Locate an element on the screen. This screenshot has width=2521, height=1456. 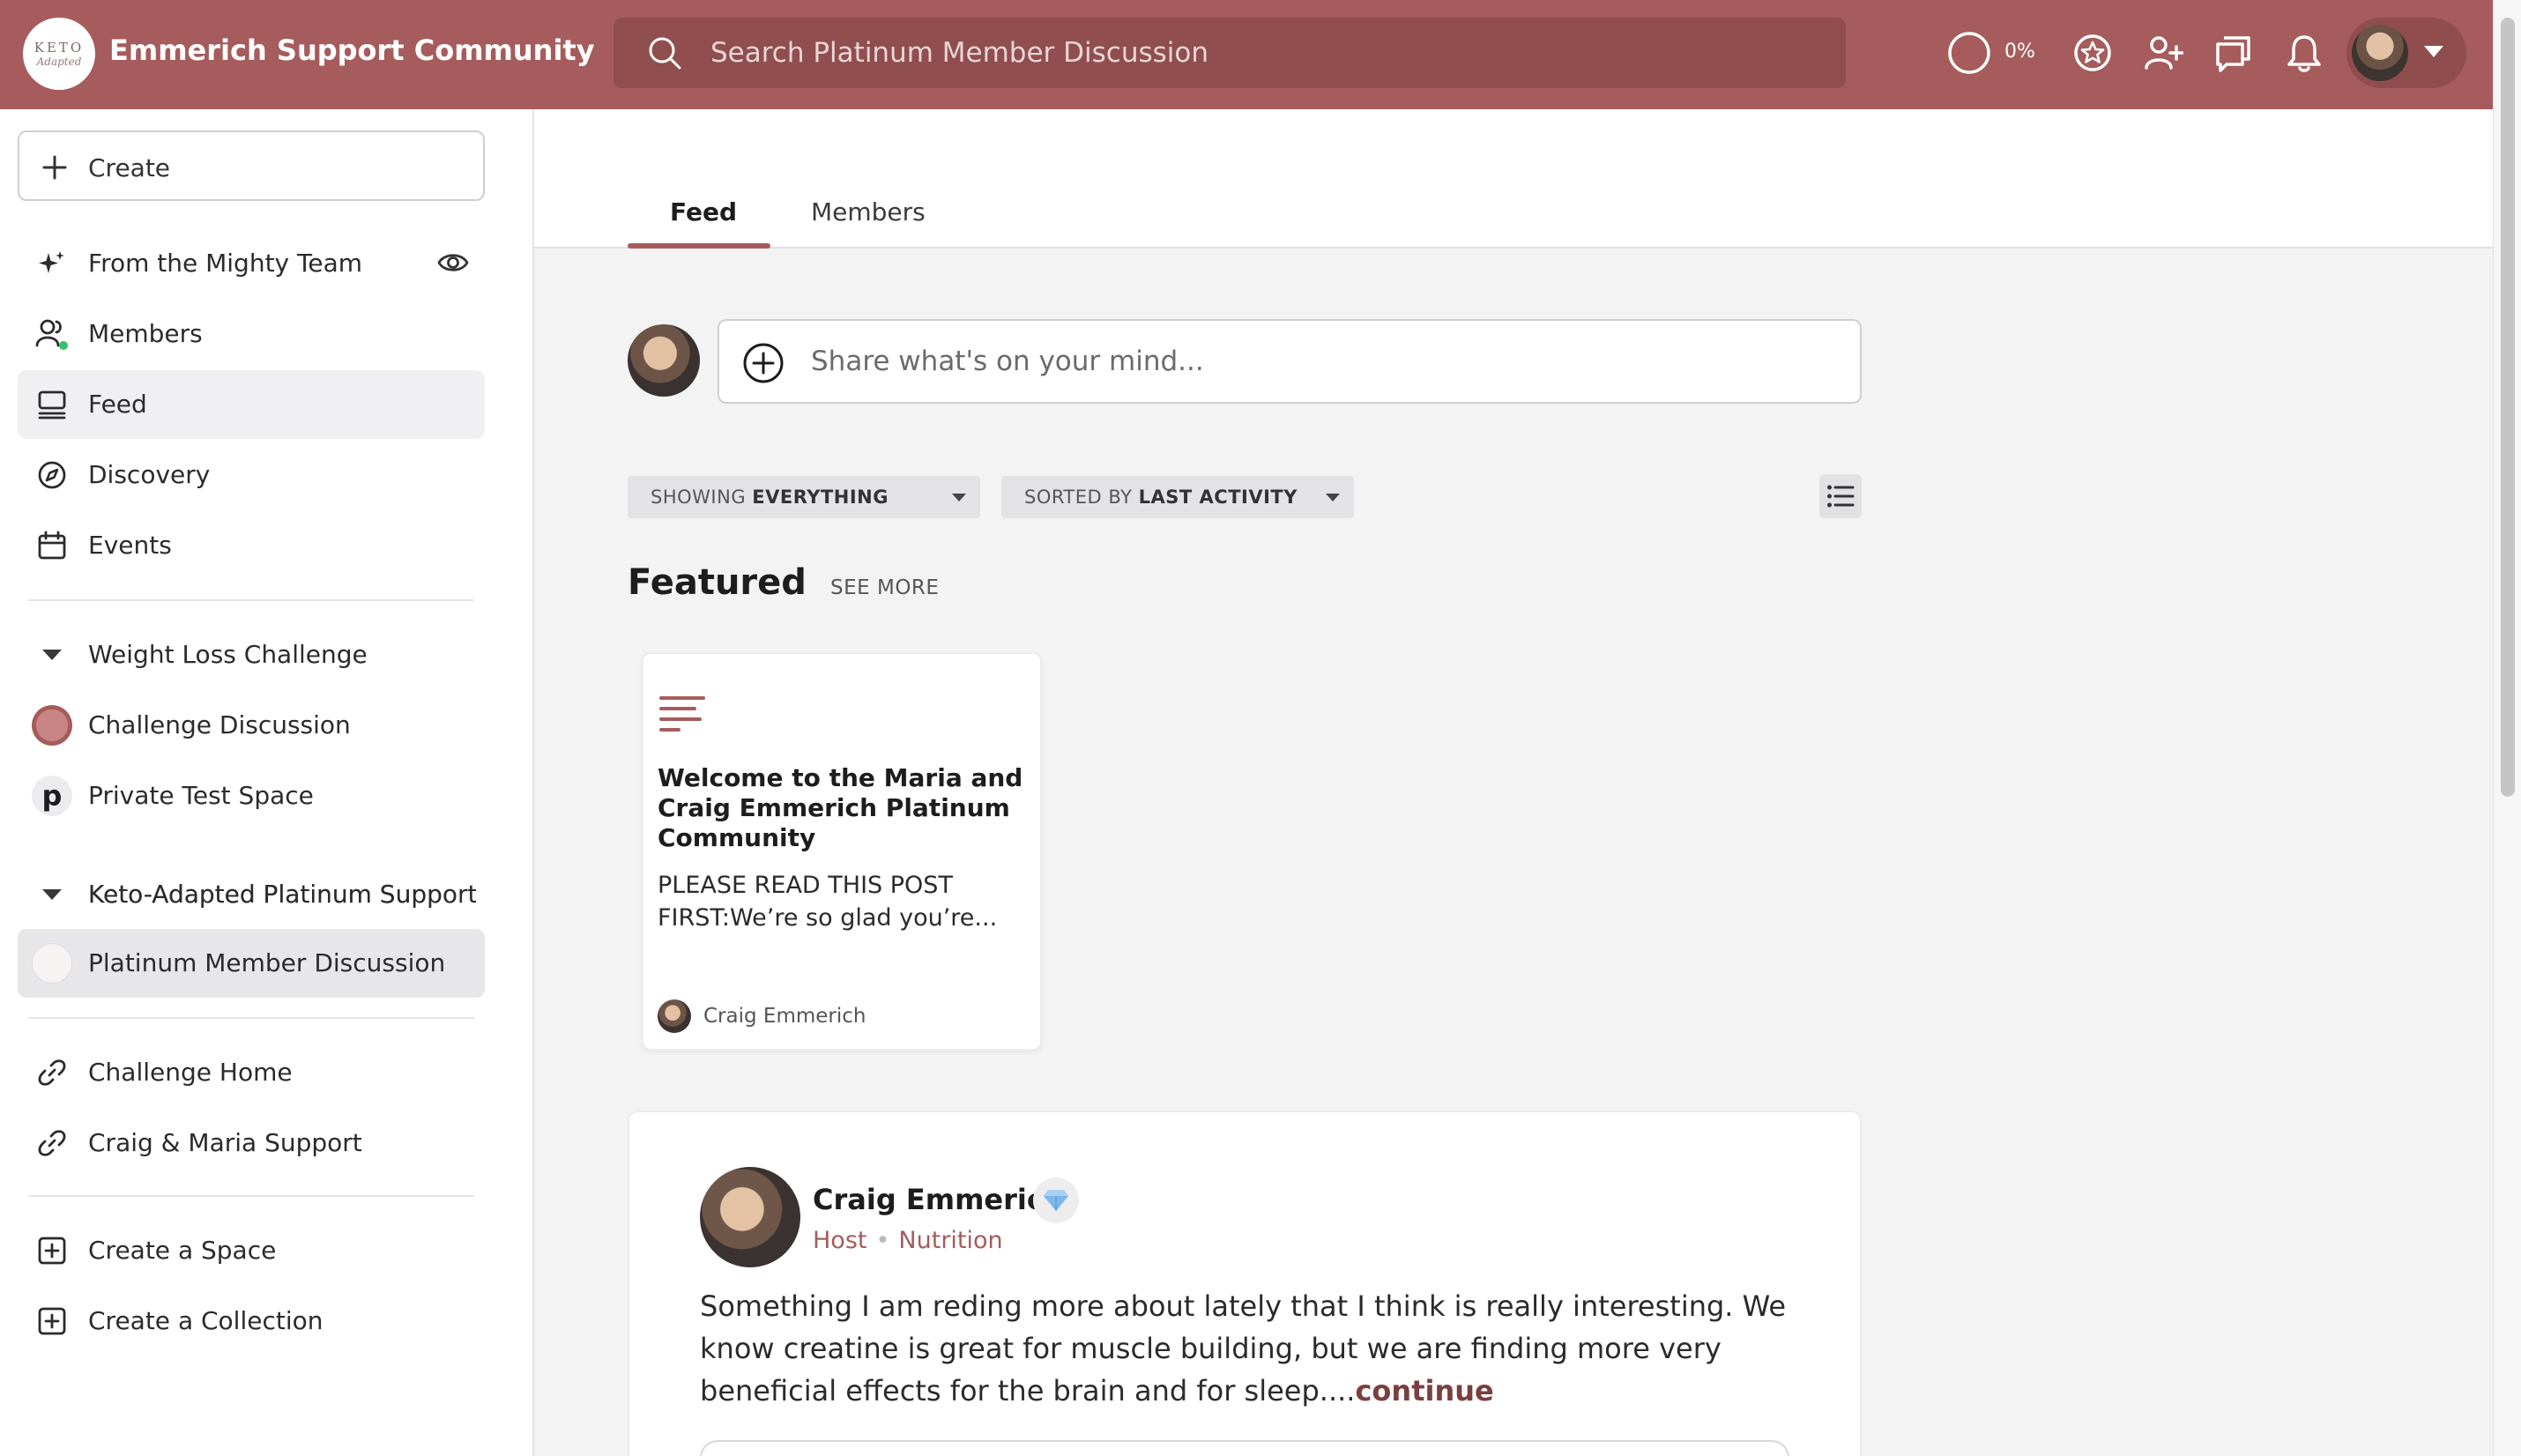
logo-text-top: KETO is located at coordinates (59, 48).